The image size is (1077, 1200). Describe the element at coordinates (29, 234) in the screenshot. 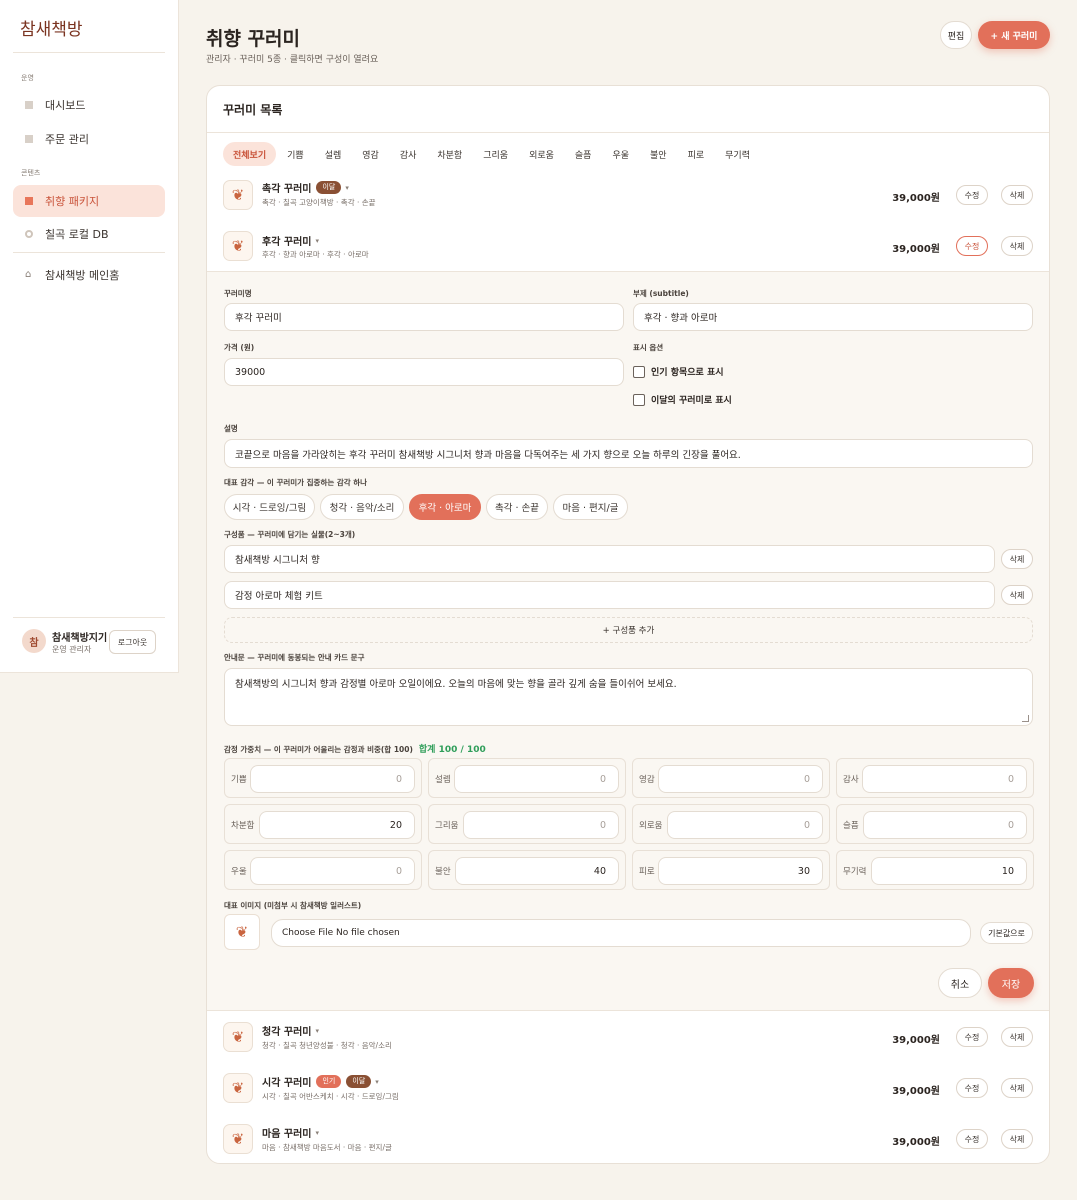

I see `dot-icon` at that location.